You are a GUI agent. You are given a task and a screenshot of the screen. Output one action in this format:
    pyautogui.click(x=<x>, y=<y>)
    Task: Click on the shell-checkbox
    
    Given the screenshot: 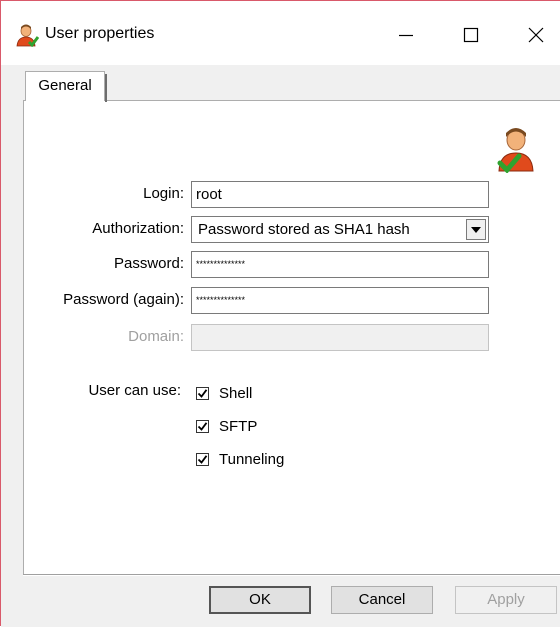 What is the action you would take?
    pyautogui.click(x=202, y=393)
    